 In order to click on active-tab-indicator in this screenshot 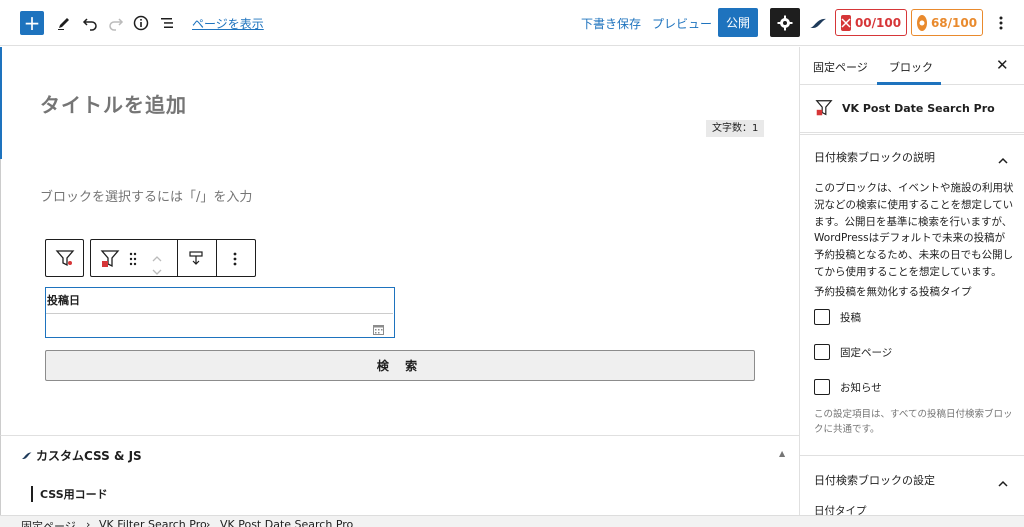, I will do `click(909, 83)`.